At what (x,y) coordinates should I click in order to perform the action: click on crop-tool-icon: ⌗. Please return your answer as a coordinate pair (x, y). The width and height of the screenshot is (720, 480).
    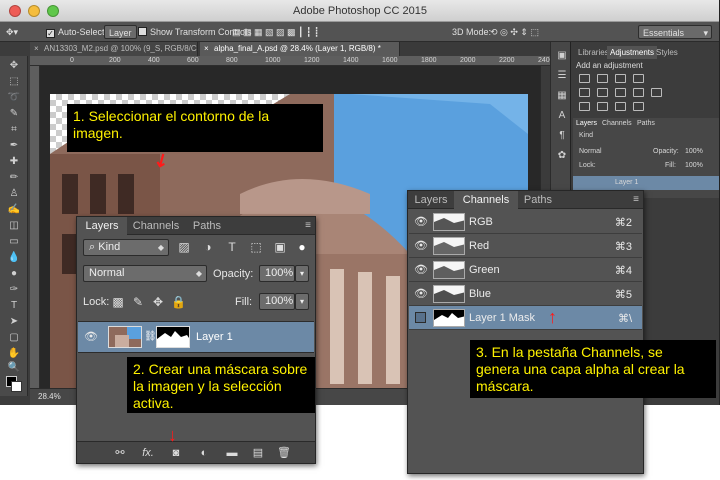
    Looking at the image, I should click on (14, 130).